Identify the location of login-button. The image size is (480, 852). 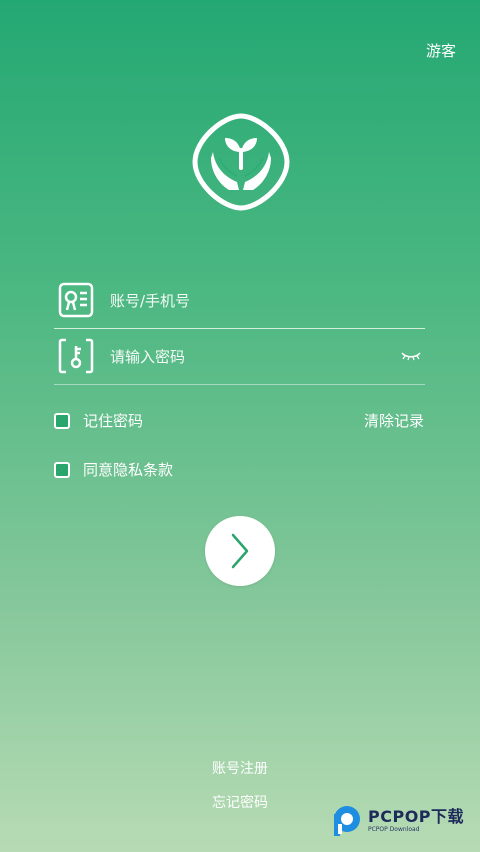
(240, 551).